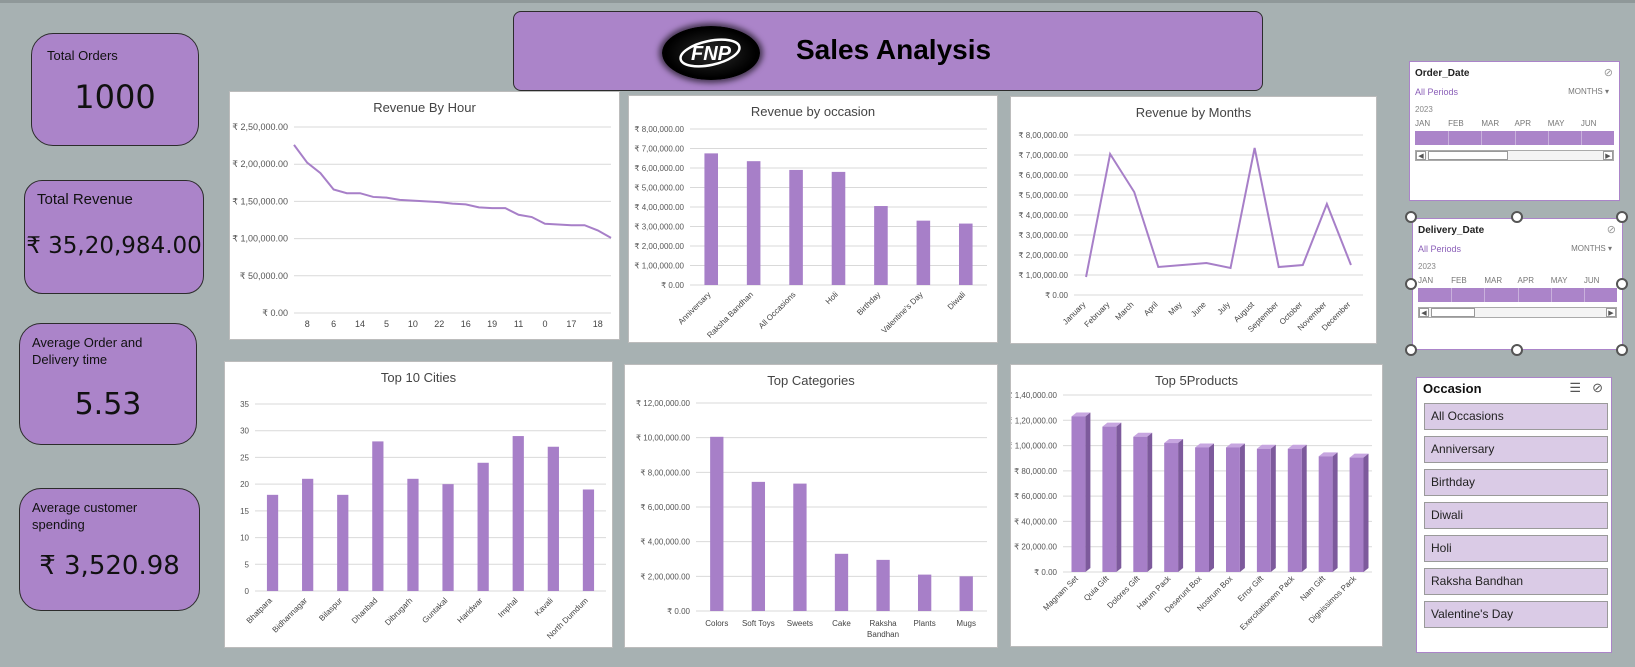 The height and width of the screenshot is (667, 1635). Describe the element at coordinates (1034, 395) in the screenshot. I see `y-tick-label: ₹ 1,40,000.00` at that location.